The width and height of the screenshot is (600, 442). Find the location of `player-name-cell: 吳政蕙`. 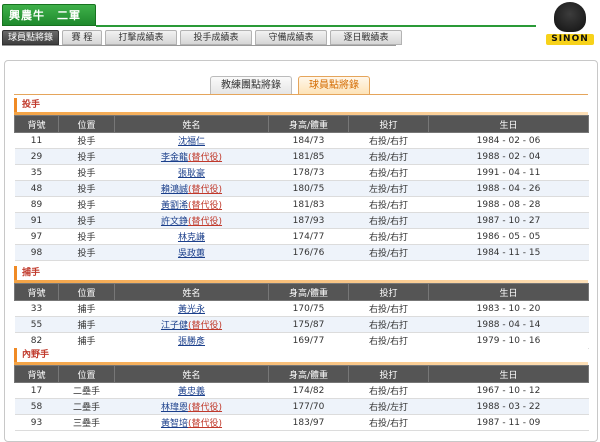

player-name-cell: 吳政蕙 is located at coordinates (191, 252).